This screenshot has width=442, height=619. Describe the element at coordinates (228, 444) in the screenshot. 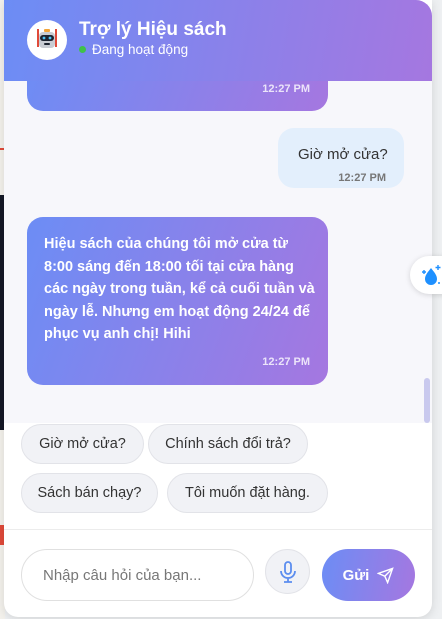

I see `quick-reply-return-policy: Chính sách đổi trả?` at that location.